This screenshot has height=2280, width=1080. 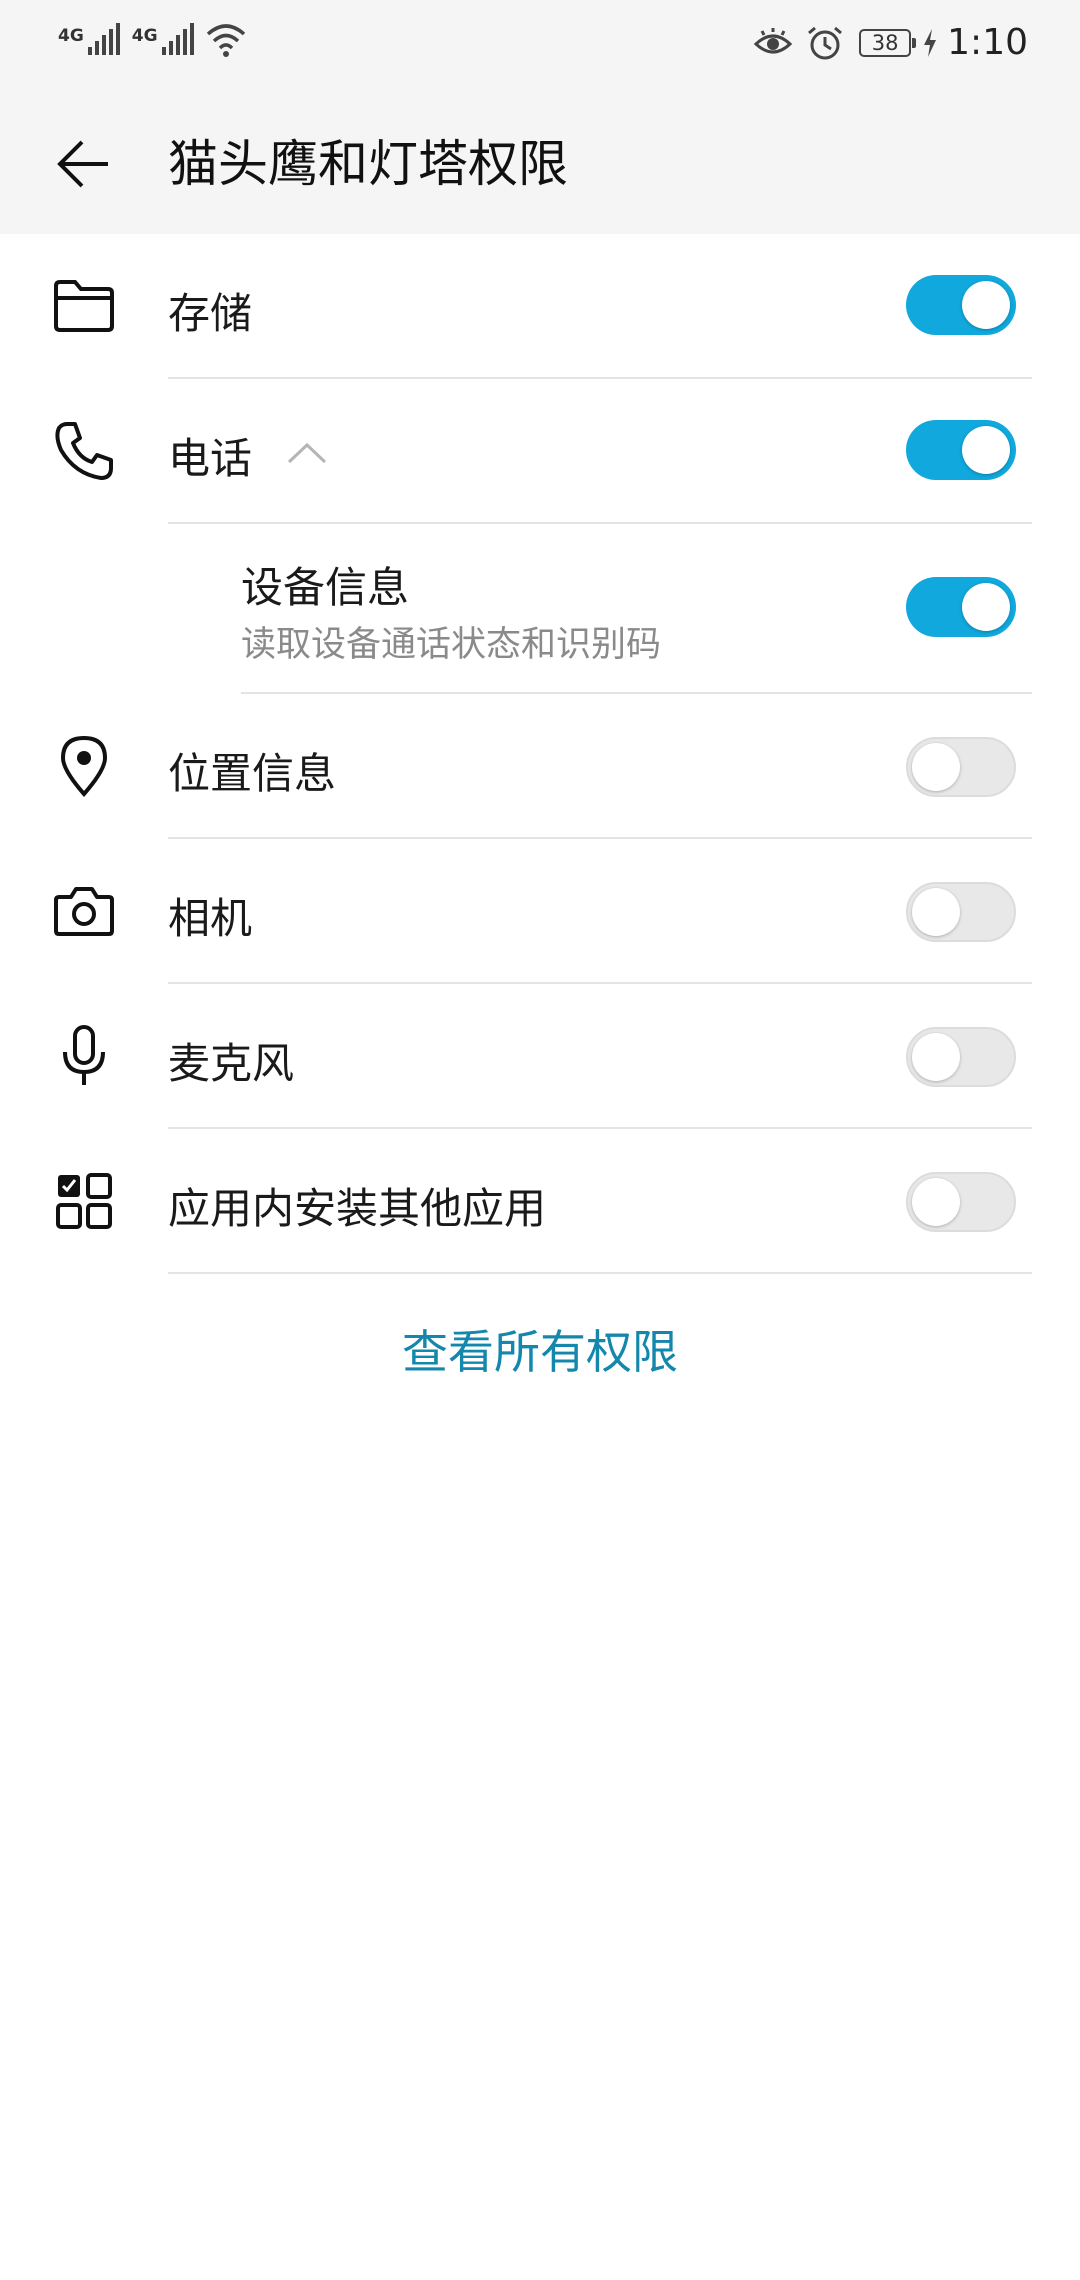 What do you see at coordinates (368, 164) in the screenshot?
I see `page-title: 猫头鹰和灯塔权限` at bounding box center [368, 164].